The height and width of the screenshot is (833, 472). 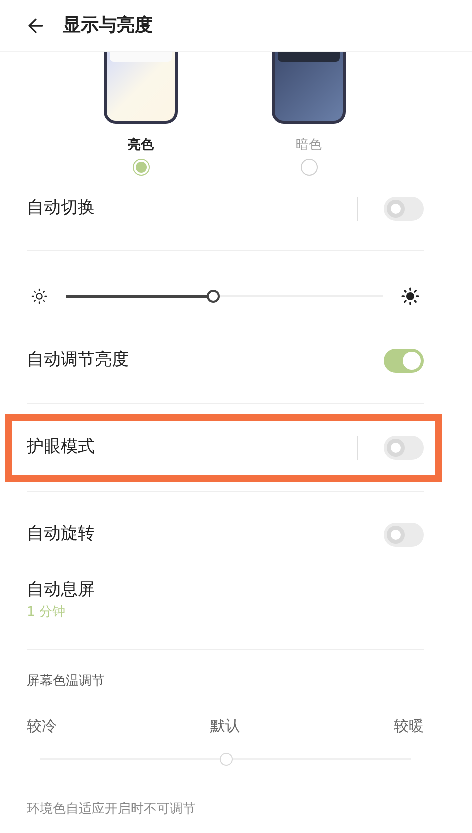 What do you see at coordinates (61, 590) in the screenshot?
I see `setting-label: 自动息屏` at bounding box center [61, 590].